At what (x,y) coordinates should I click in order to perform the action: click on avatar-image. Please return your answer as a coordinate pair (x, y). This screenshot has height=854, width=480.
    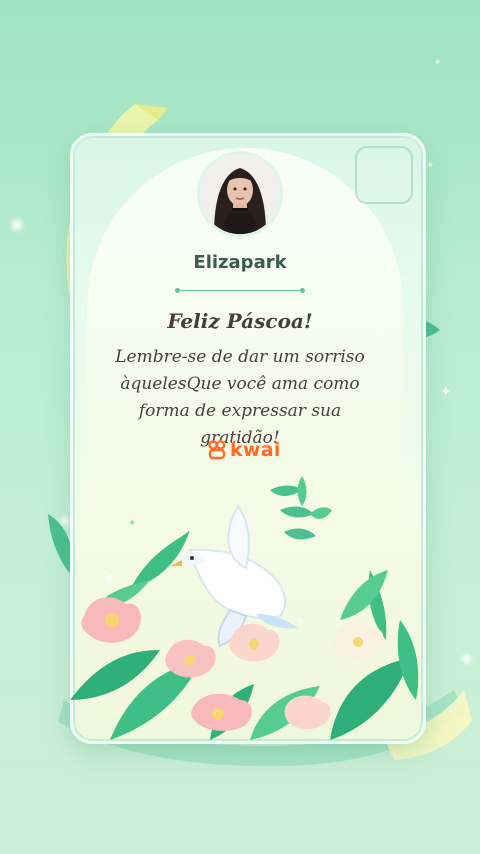
    Looking at the image, I should click on (240, 194).